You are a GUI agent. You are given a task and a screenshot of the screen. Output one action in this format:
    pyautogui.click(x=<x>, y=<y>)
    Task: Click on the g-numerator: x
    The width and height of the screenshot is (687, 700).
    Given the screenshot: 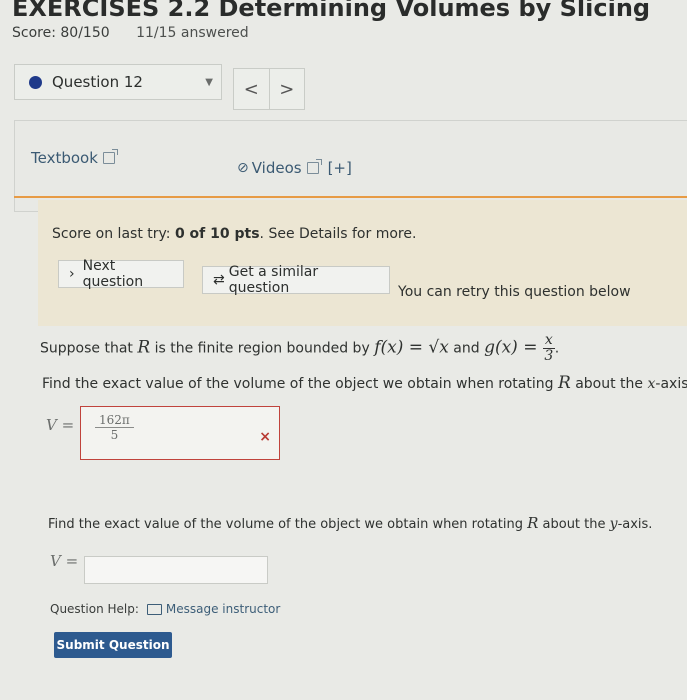 What is the action you would take?
    pyautogui.click(x=548, y=340)
    